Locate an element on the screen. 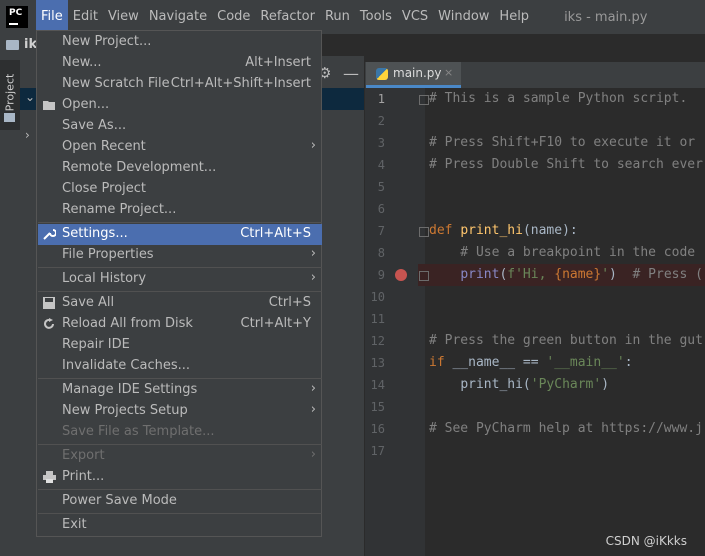 This screenshot has width=705, height=556. chevron-down-icon: ⌄ is located at coordinates (30, 97).